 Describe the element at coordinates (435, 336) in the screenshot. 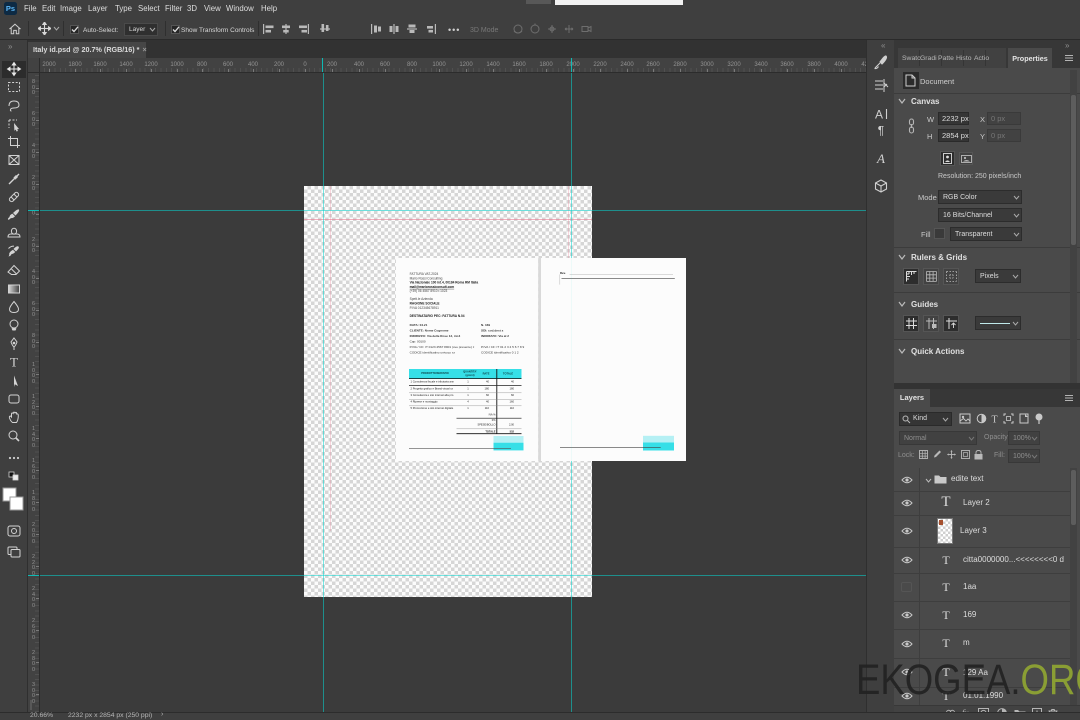

I see `svg-text:INDIRIZZO: Via delle Rose 12,: INDIRIZZO: Via delle Rose 12, int.3` at that location.